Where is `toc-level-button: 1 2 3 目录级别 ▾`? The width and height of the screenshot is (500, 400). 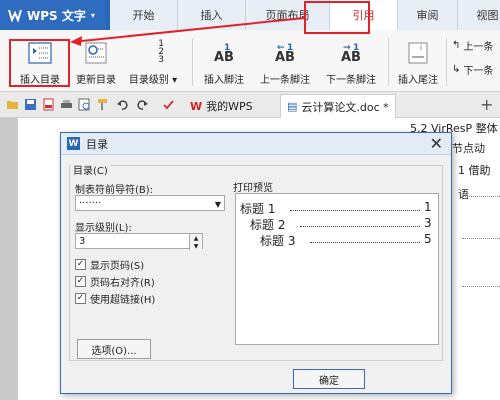
toc-level-button: 1 2 3 目录级别 ▾ is located at coordinates (153, 61).